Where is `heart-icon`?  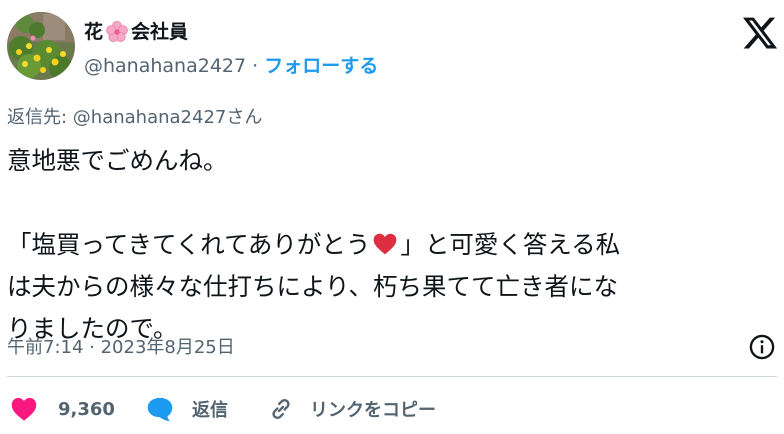
heart-icon is located at coordinates (24, 409).